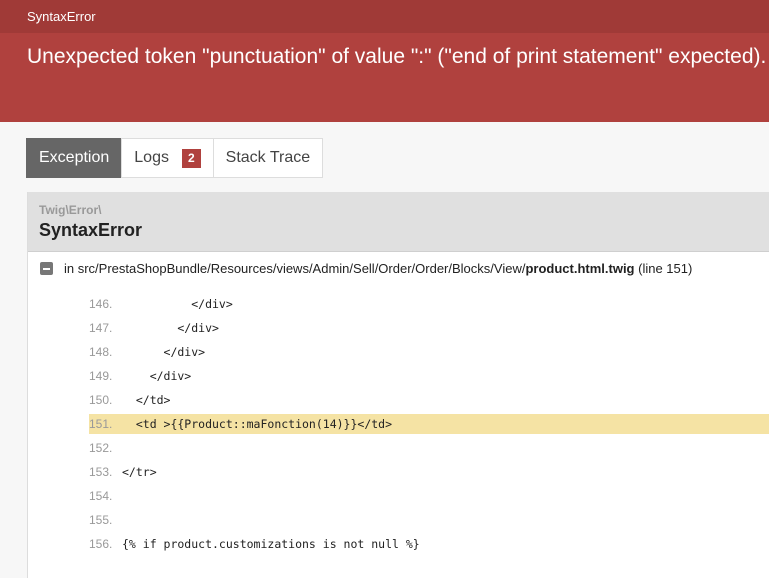 This screenshot has width=769, height=578. I want to click on exception-class-name: SyntaxError, so click(91, 230).